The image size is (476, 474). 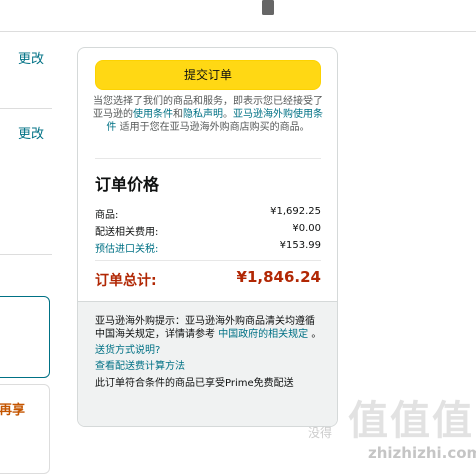 What do you see at coordinates (315, 334) in the screenshot?
I see `notice-text: 。` at bounding box center [315, 334].